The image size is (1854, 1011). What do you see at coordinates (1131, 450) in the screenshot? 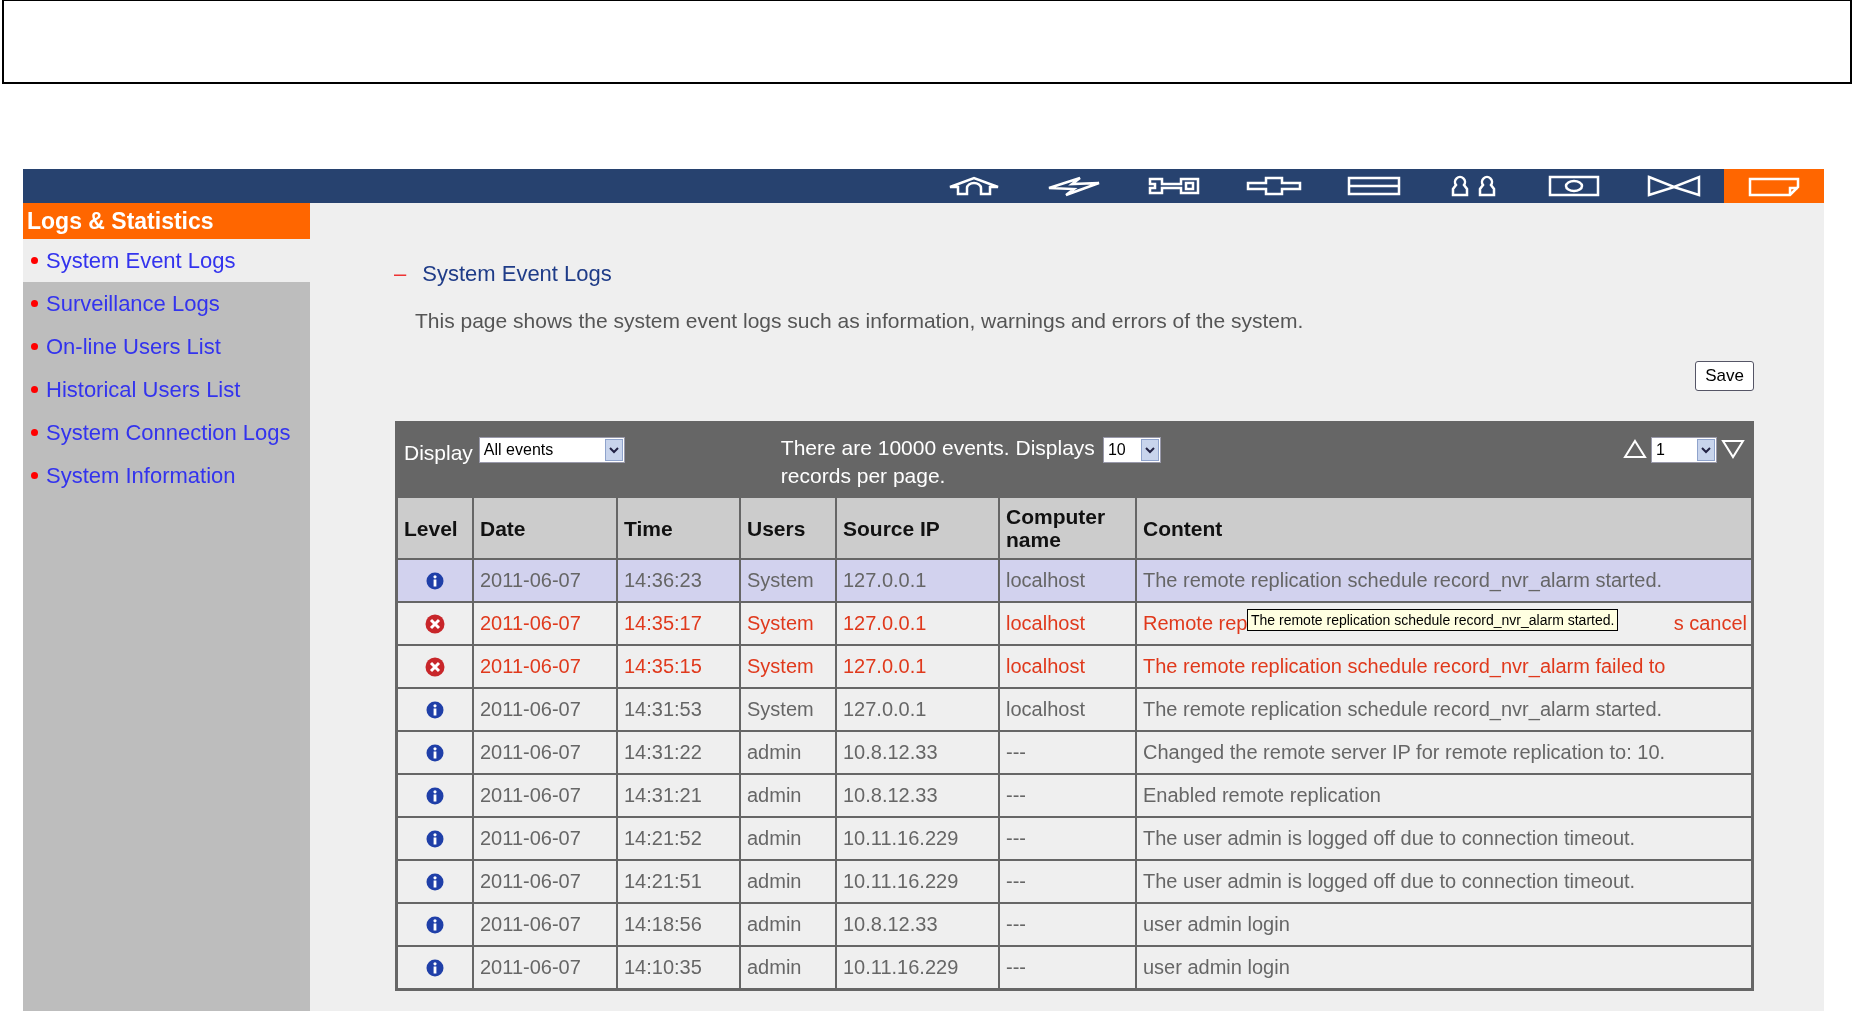
I see `records-per-page-select: 10` at bounding box center [1131, 450].